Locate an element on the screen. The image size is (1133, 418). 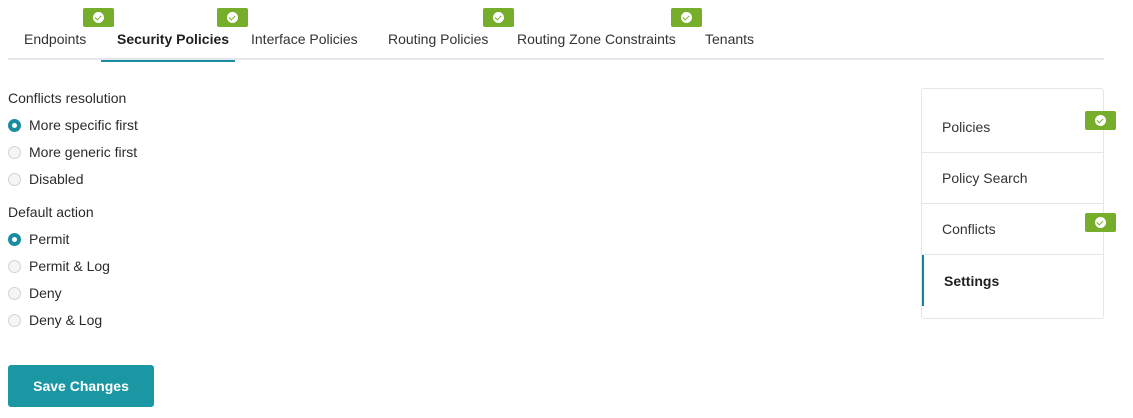
tab-security-policies: Security Policies is located at coordinates (174, 31).